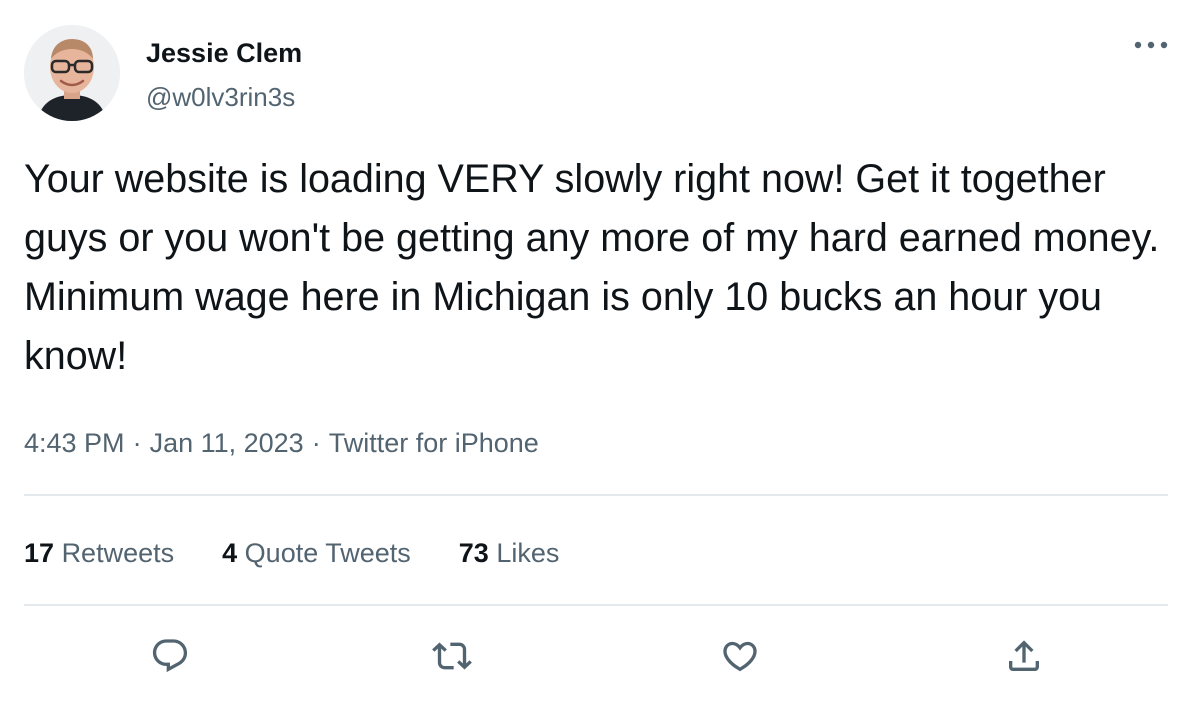 The height and width of the screenshot is (728, 1192). Describe the element at coordinates (596, 73) in the screenshot. I see `tweet-header: Jessie Clem @w0lv3rin3s` at that location.